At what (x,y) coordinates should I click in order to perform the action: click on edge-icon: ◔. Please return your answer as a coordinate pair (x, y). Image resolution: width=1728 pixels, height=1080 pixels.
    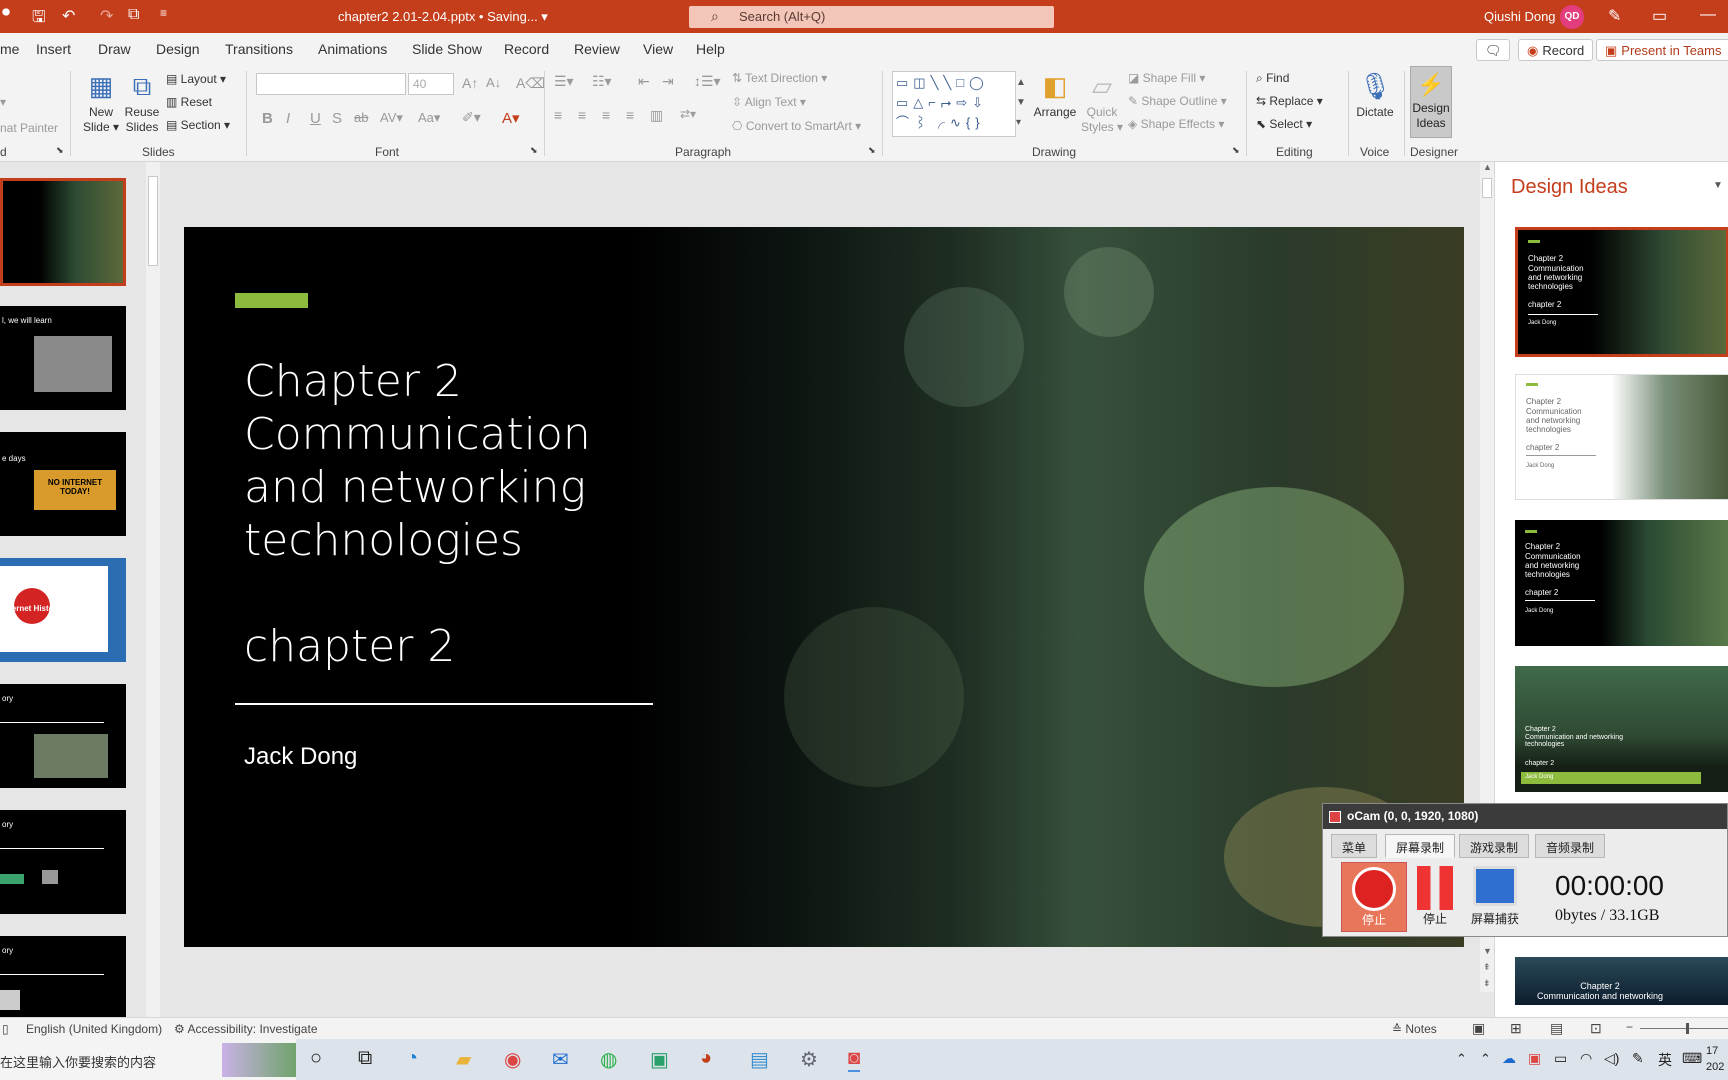
    Looking at the image, I should click on (412, 1058).